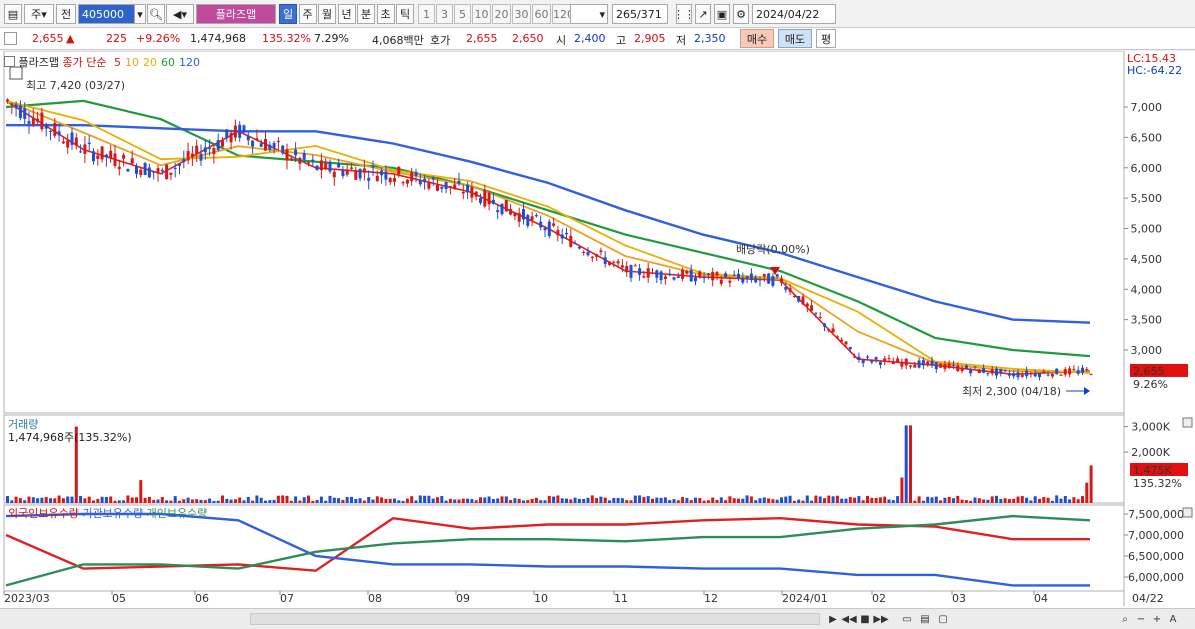  Describe the element at coordinates (640, 14) in the screenshot. I see `count-field: 265/371` at that location.